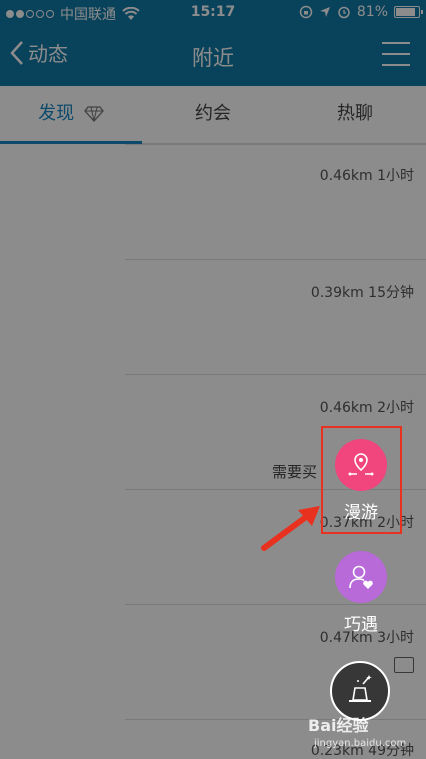 The height and width of the screenshot is (759, 426). I want to click on encounter-label: 巧遇, so click(361, 625).